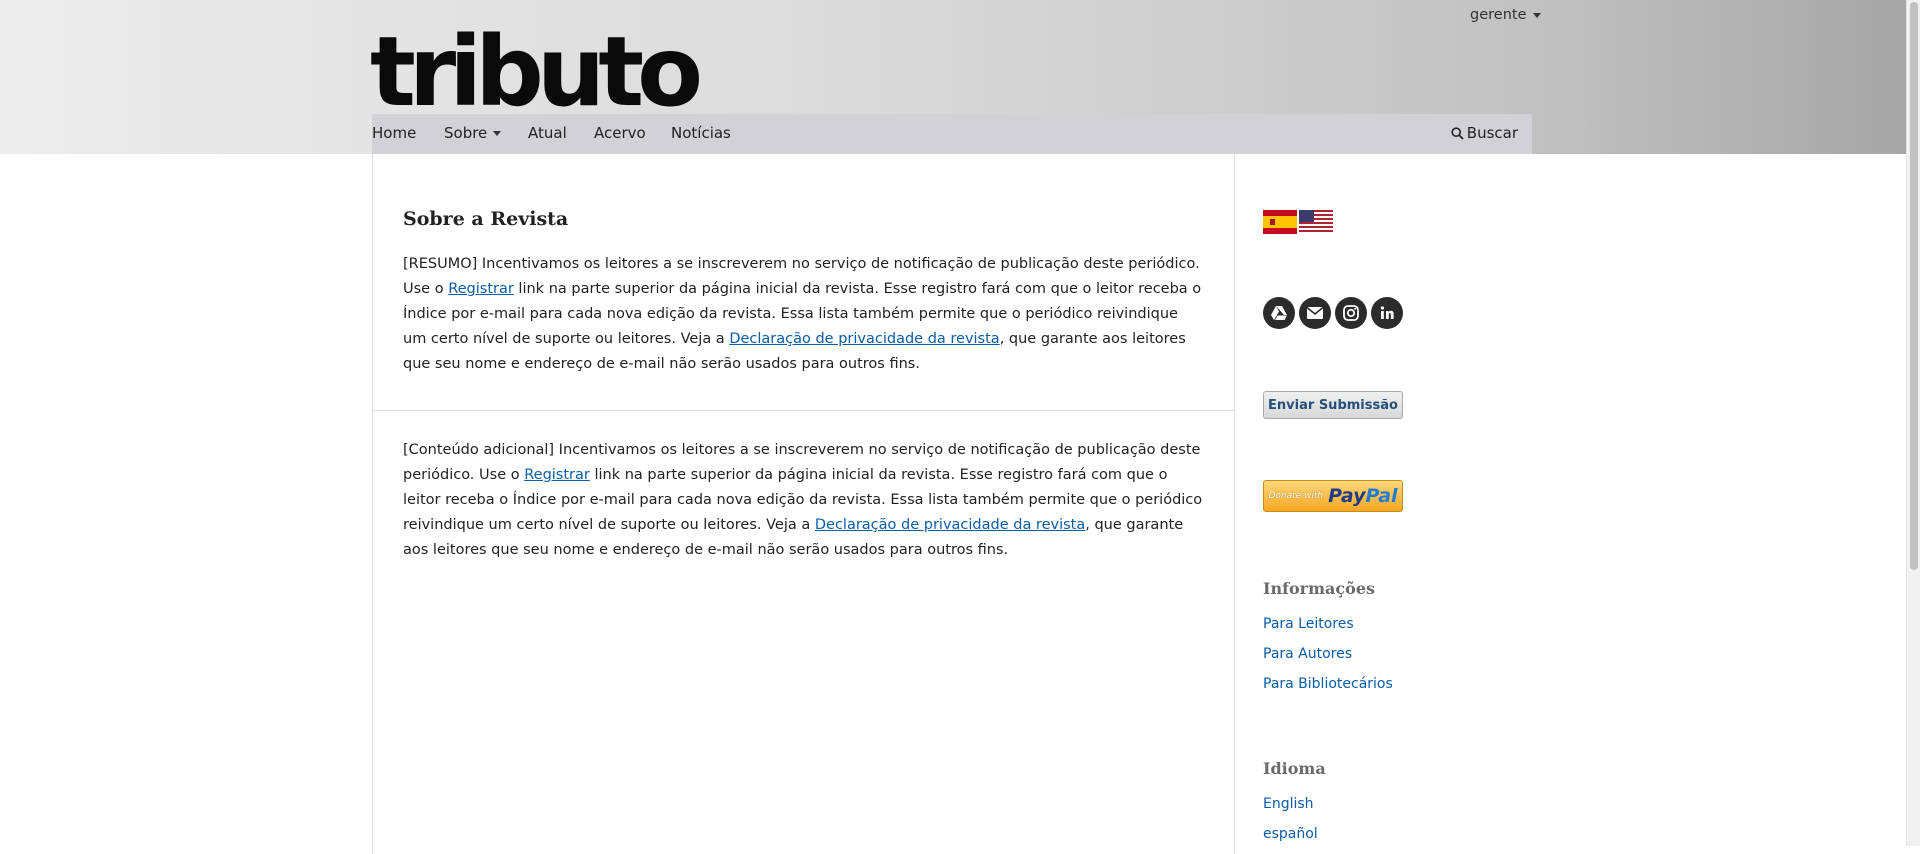 This screenshot has width=1920, height=854. Describe the element at coordinates (1333, 405) in the screenshot. I see `submit-manuscript-button: Enviar Submissão` at that location.